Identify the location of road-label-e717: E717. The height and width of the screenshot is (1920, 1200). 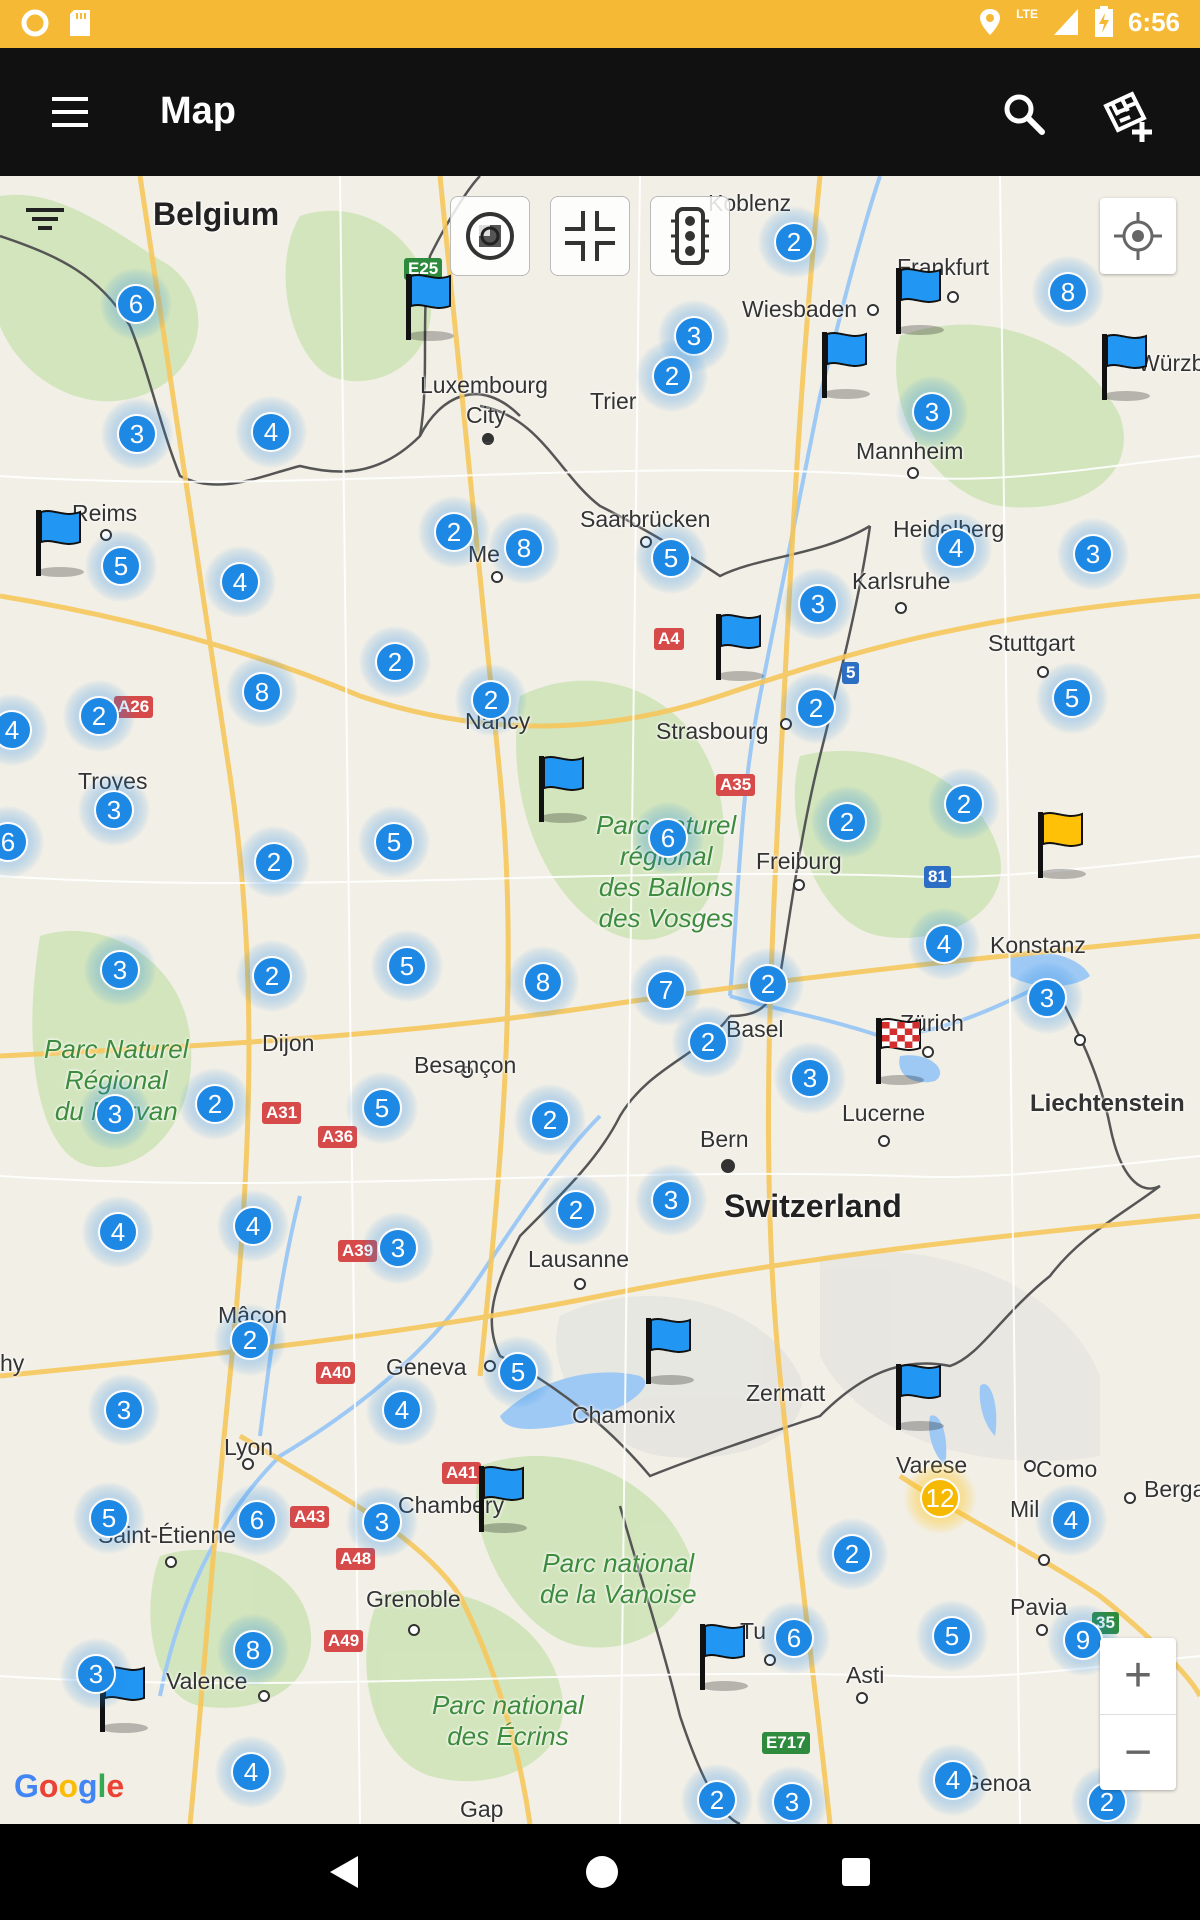
(786, 1743).